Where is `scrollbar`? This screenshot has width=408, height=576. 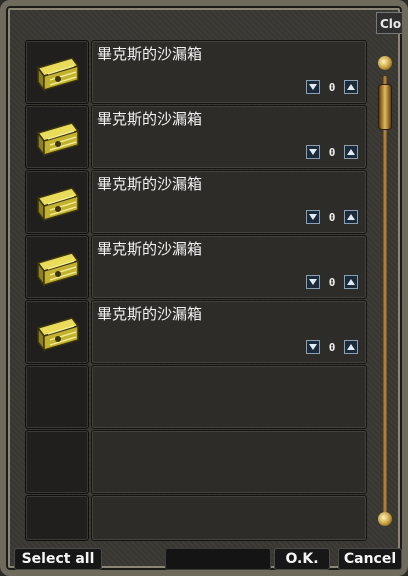
scrollbar is located at coordinates (385, 291).